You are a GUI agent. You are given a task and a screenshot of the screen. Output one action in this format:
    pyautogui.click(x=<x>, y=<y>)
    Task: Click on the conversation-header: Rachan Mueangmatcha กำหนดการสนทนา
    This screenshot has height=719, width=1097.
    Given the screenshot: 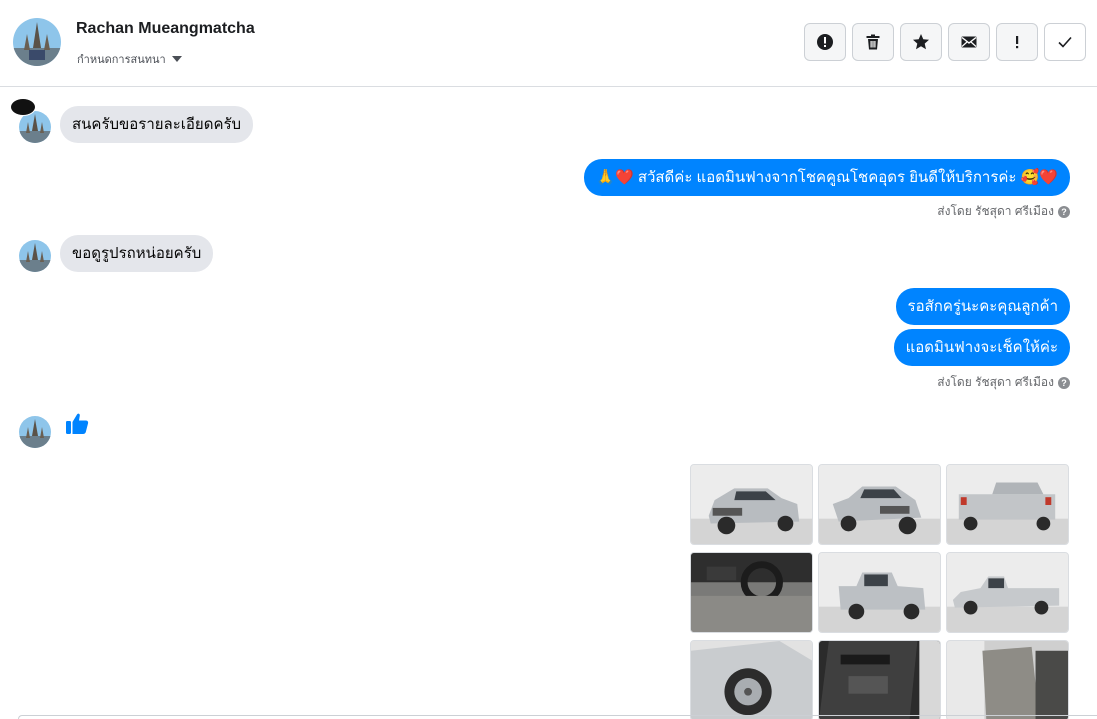 What is the action you would take?
    pyautogui.click(x=548, y=43)
    